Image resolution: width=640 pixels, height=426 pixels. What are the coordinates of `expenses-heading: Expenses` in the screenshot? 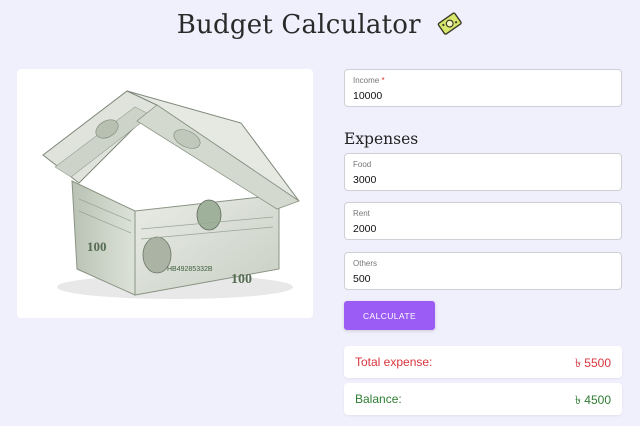 It's located at (381, 139).